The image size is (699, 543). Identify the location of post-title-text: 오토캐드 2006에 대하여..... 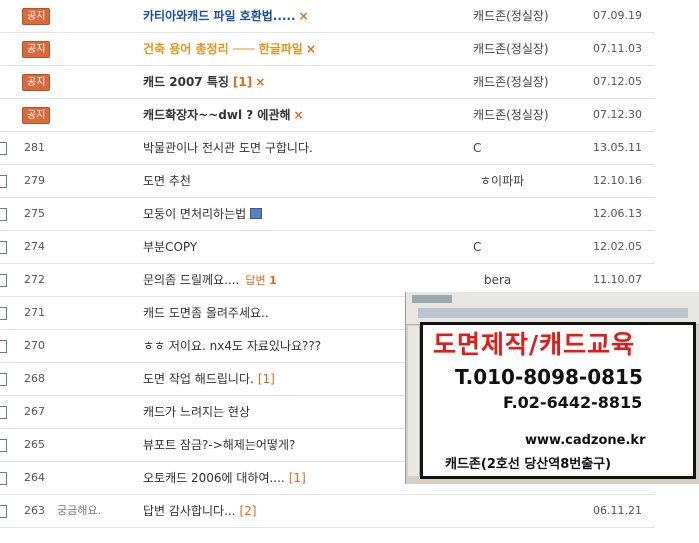
(214, 478).